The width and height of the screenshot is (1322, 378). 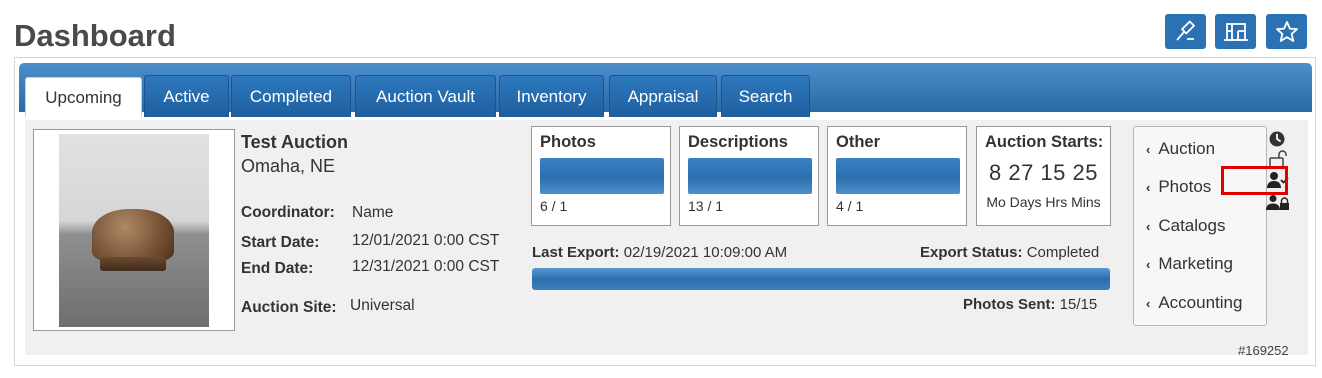 I want to click on building-button, so click(x=1235, y=31).